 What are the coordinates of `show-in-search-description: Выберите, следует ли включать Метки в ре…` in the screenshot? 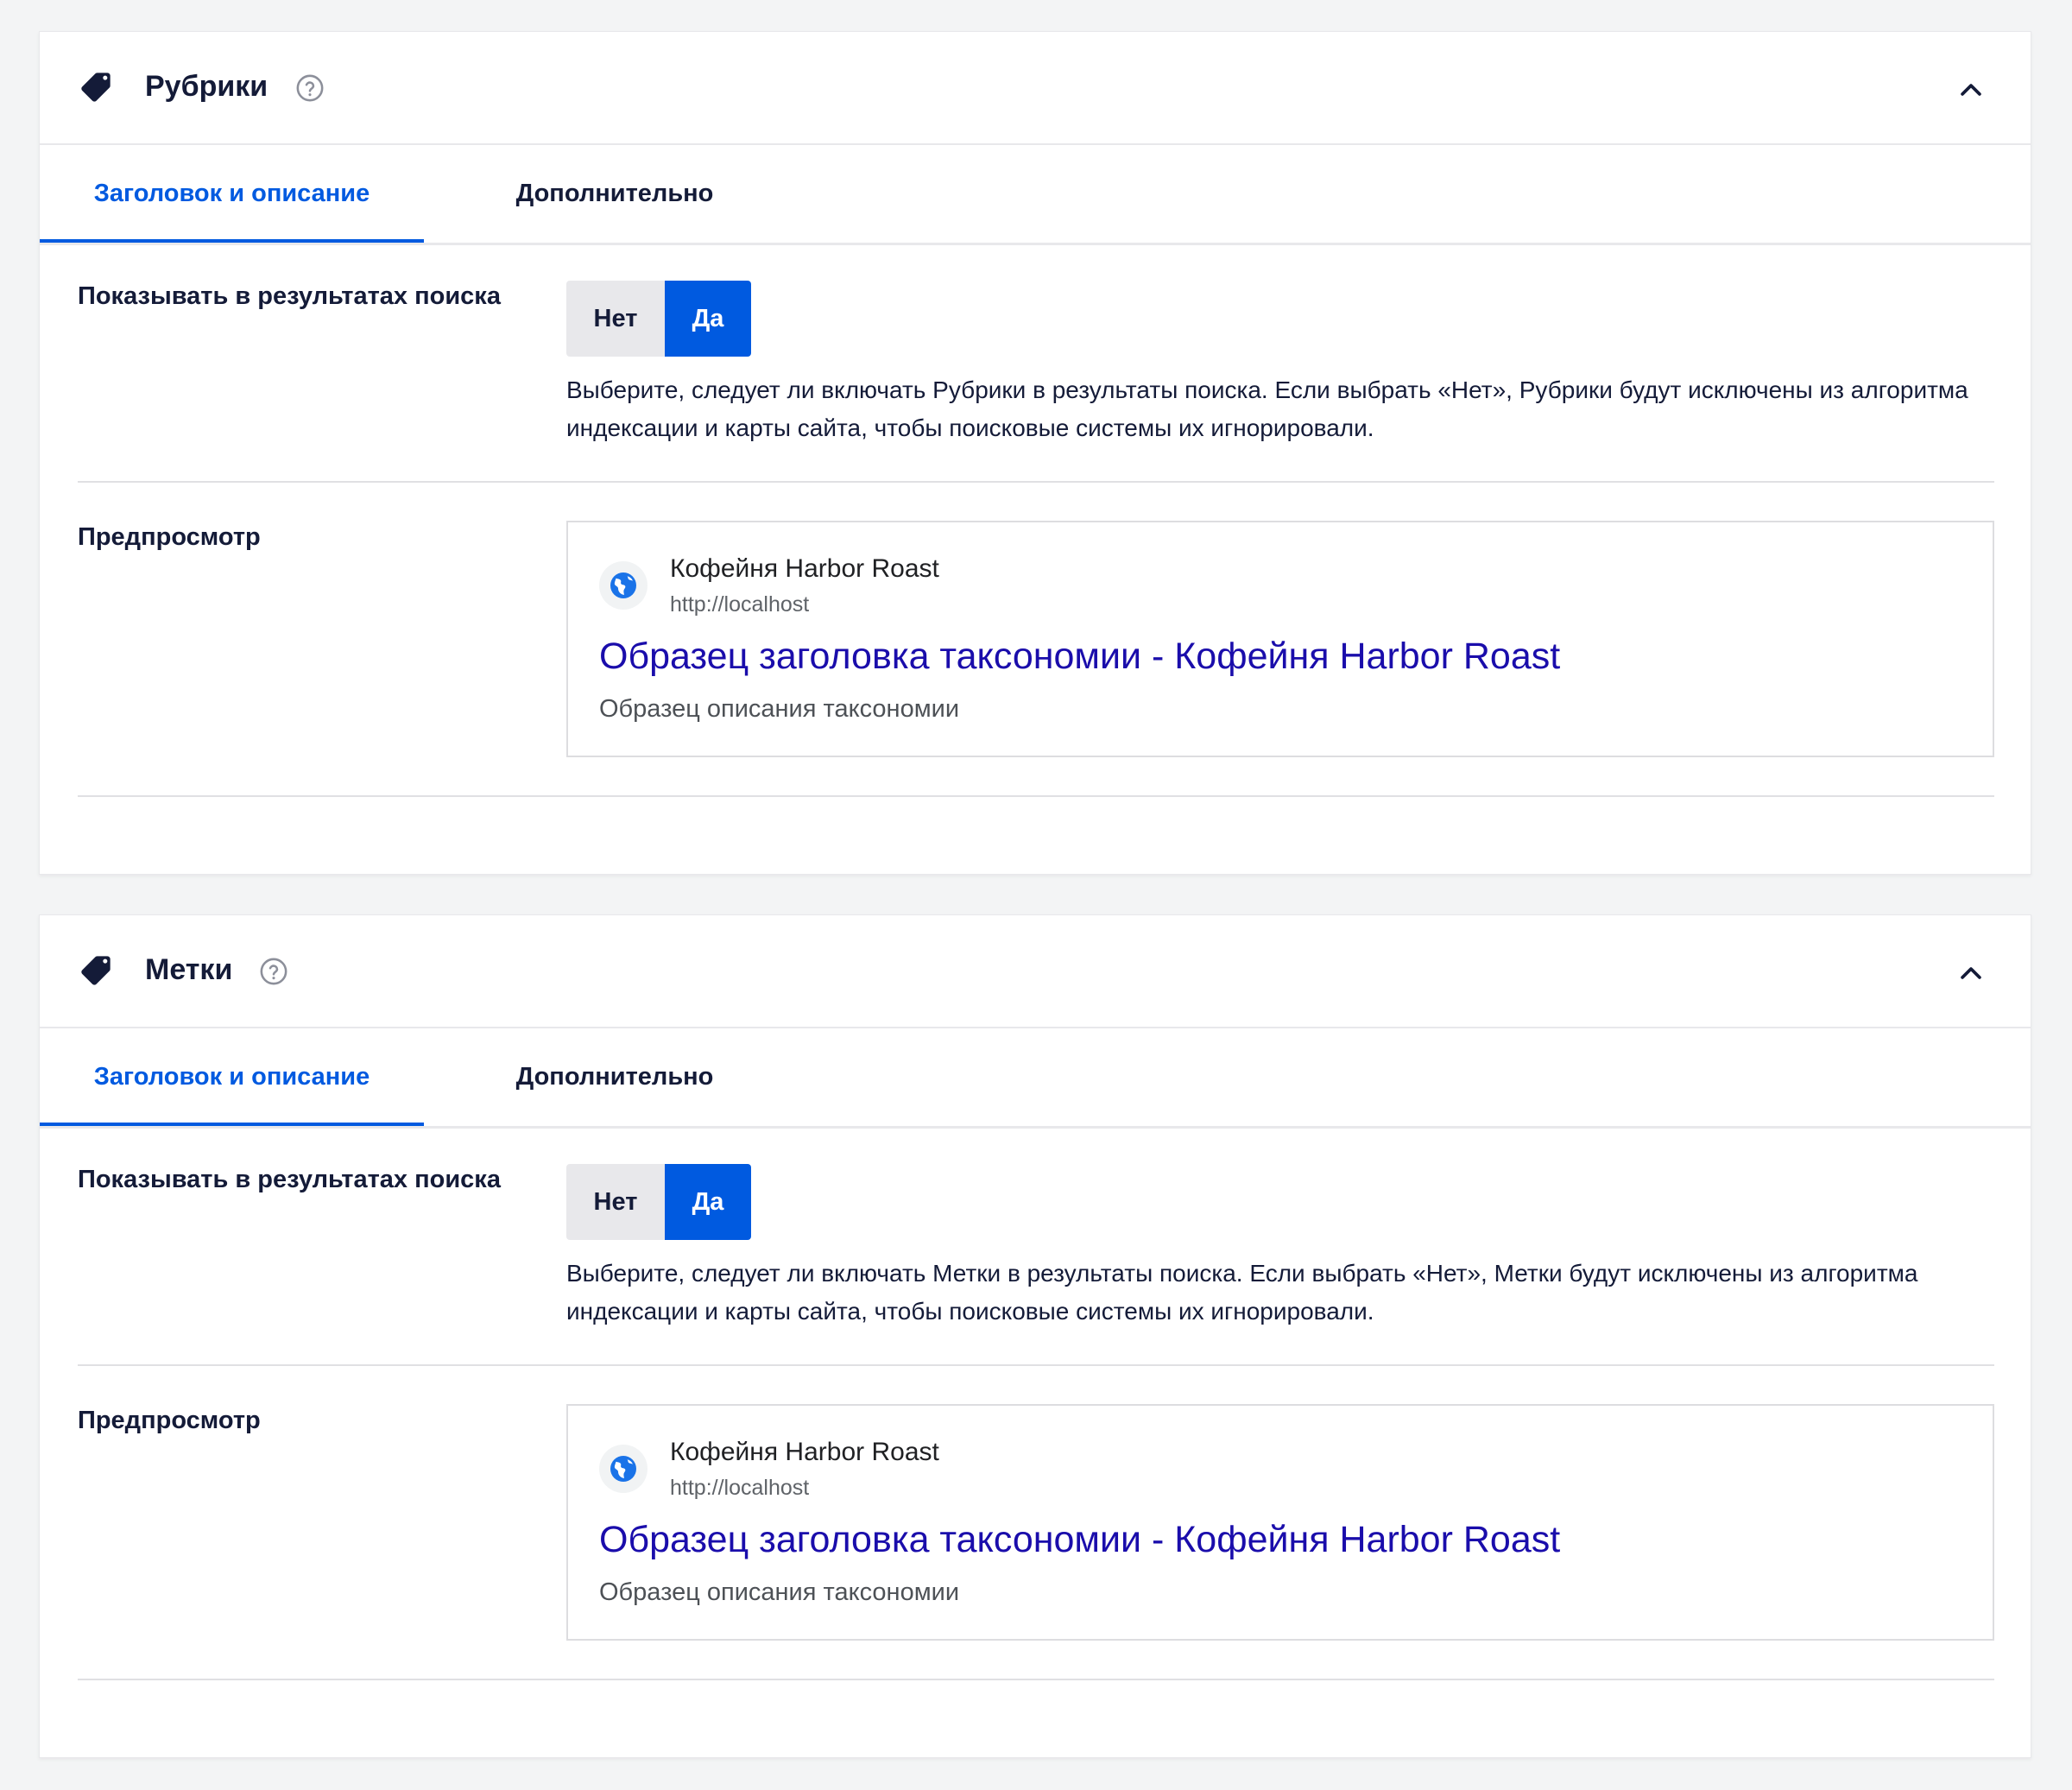 It's located at (1242, 1292).